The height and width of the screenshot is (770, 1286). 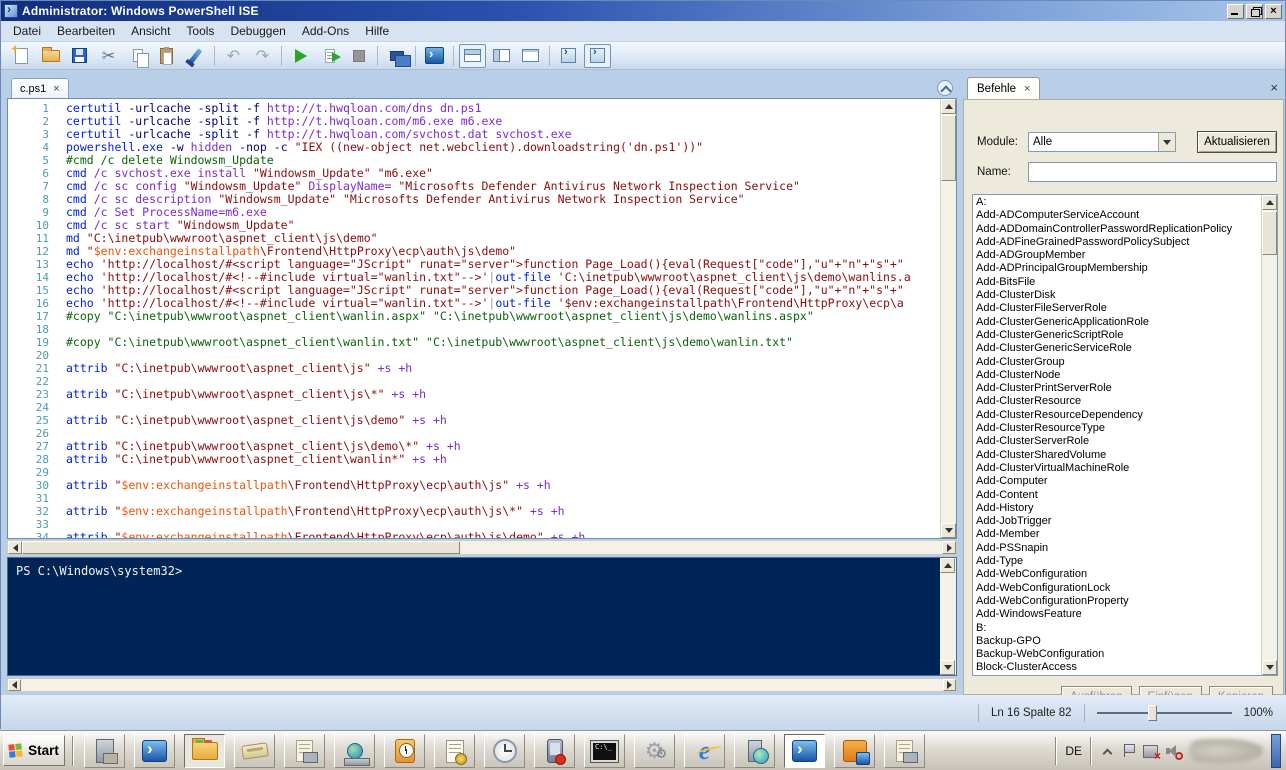 I want to click on save-icon, so click(x=79, y=56).